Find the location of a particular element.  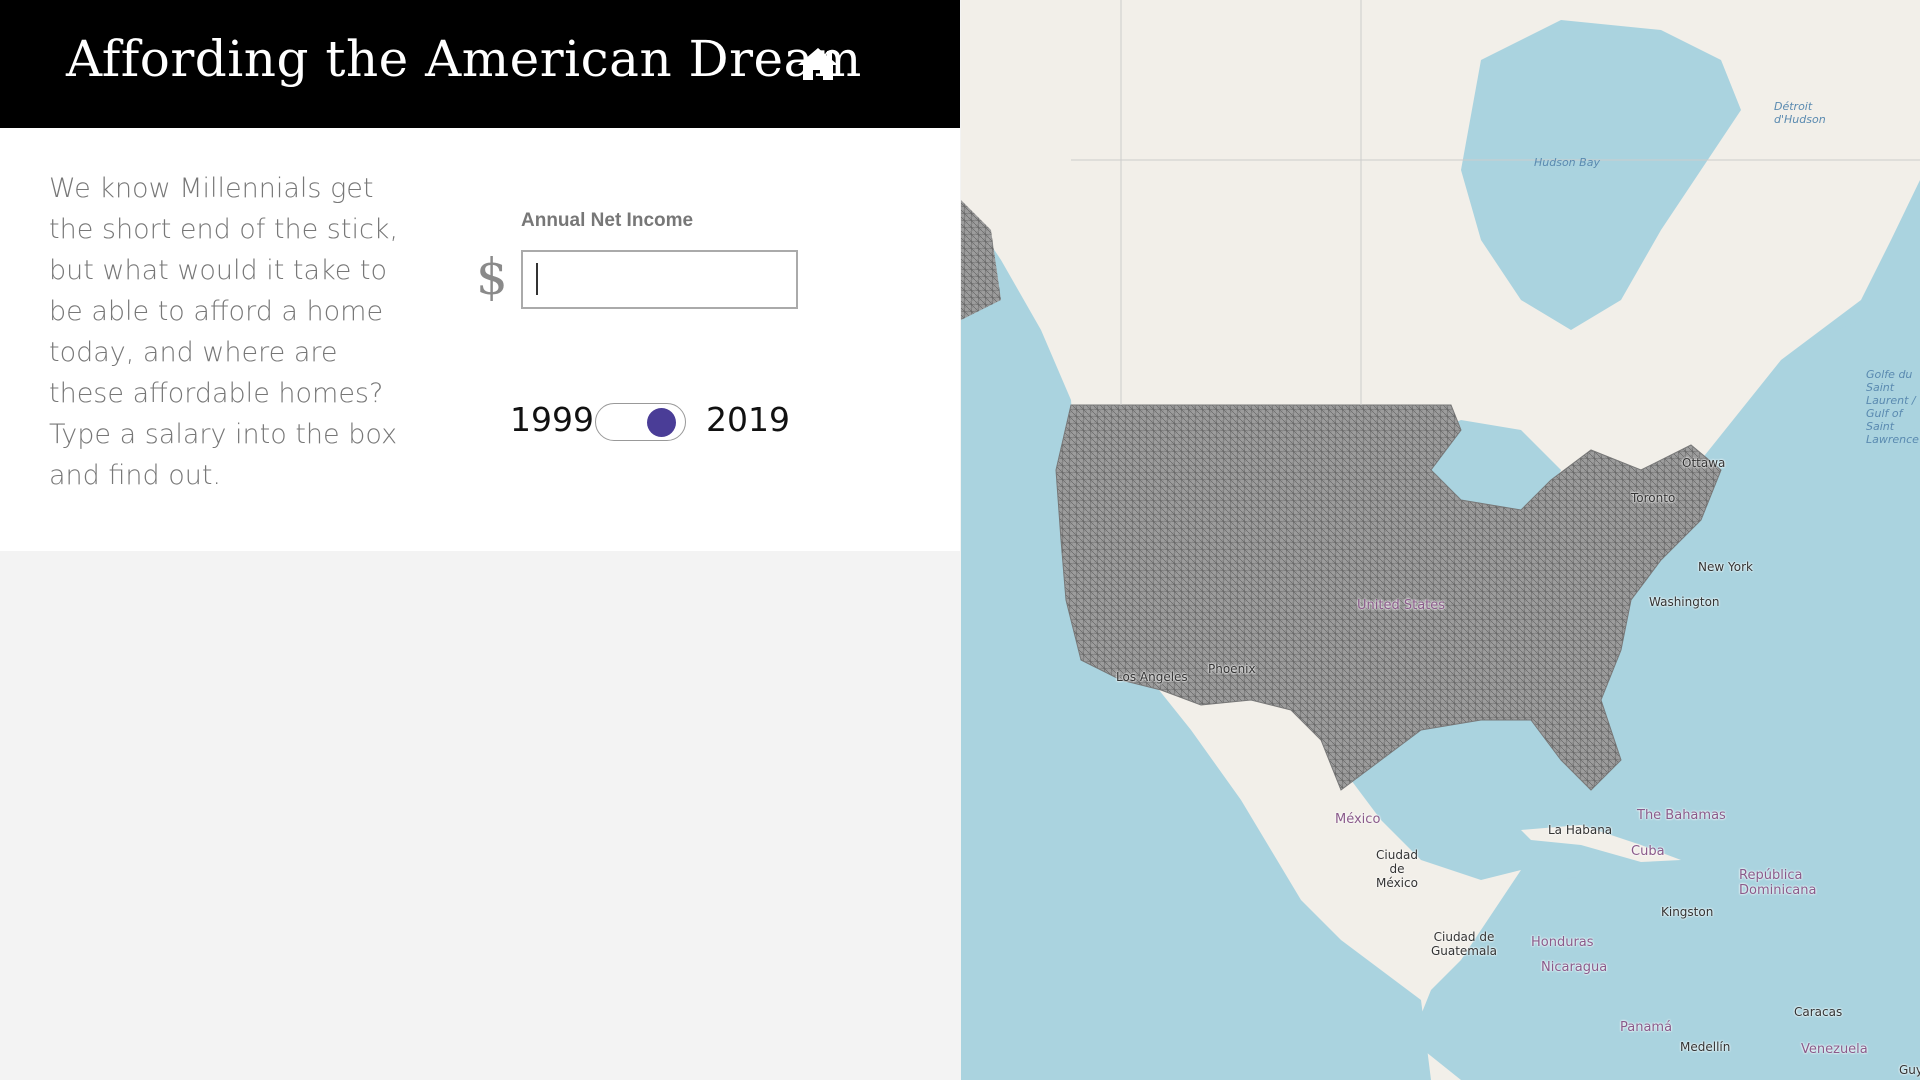

income-input is located at coordinates (659, 279).